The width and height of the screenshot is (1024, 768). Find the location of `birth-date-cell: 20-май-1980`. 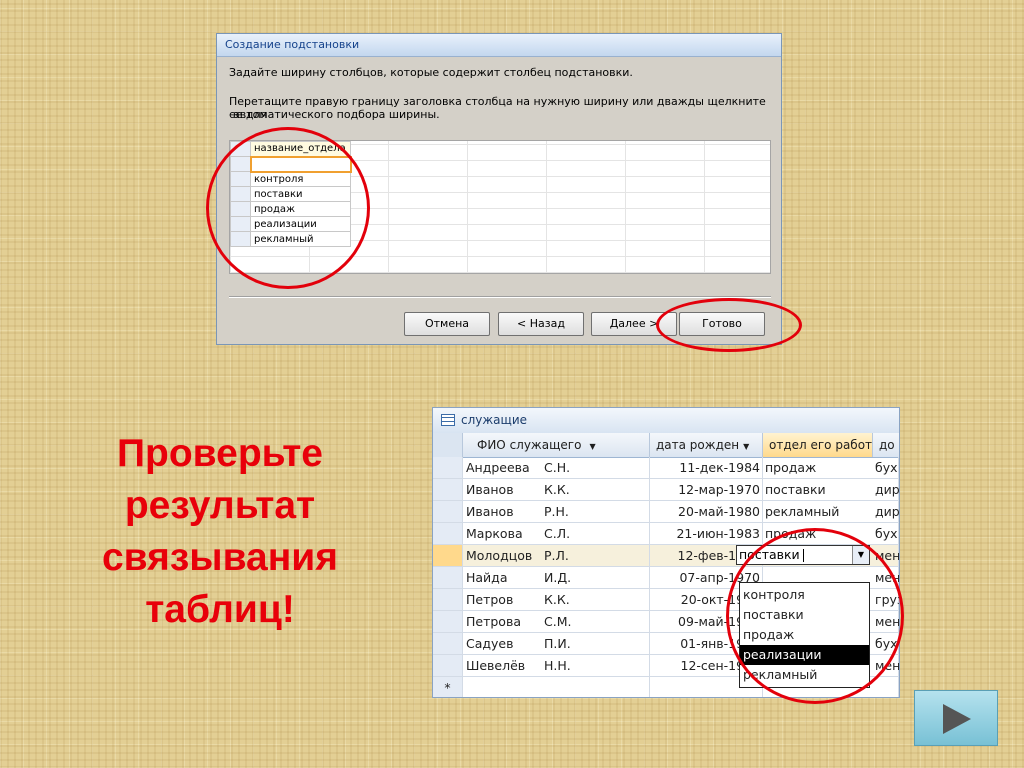

birth-date-cell: 20-май-1980 is located at coordinates (706, 511).